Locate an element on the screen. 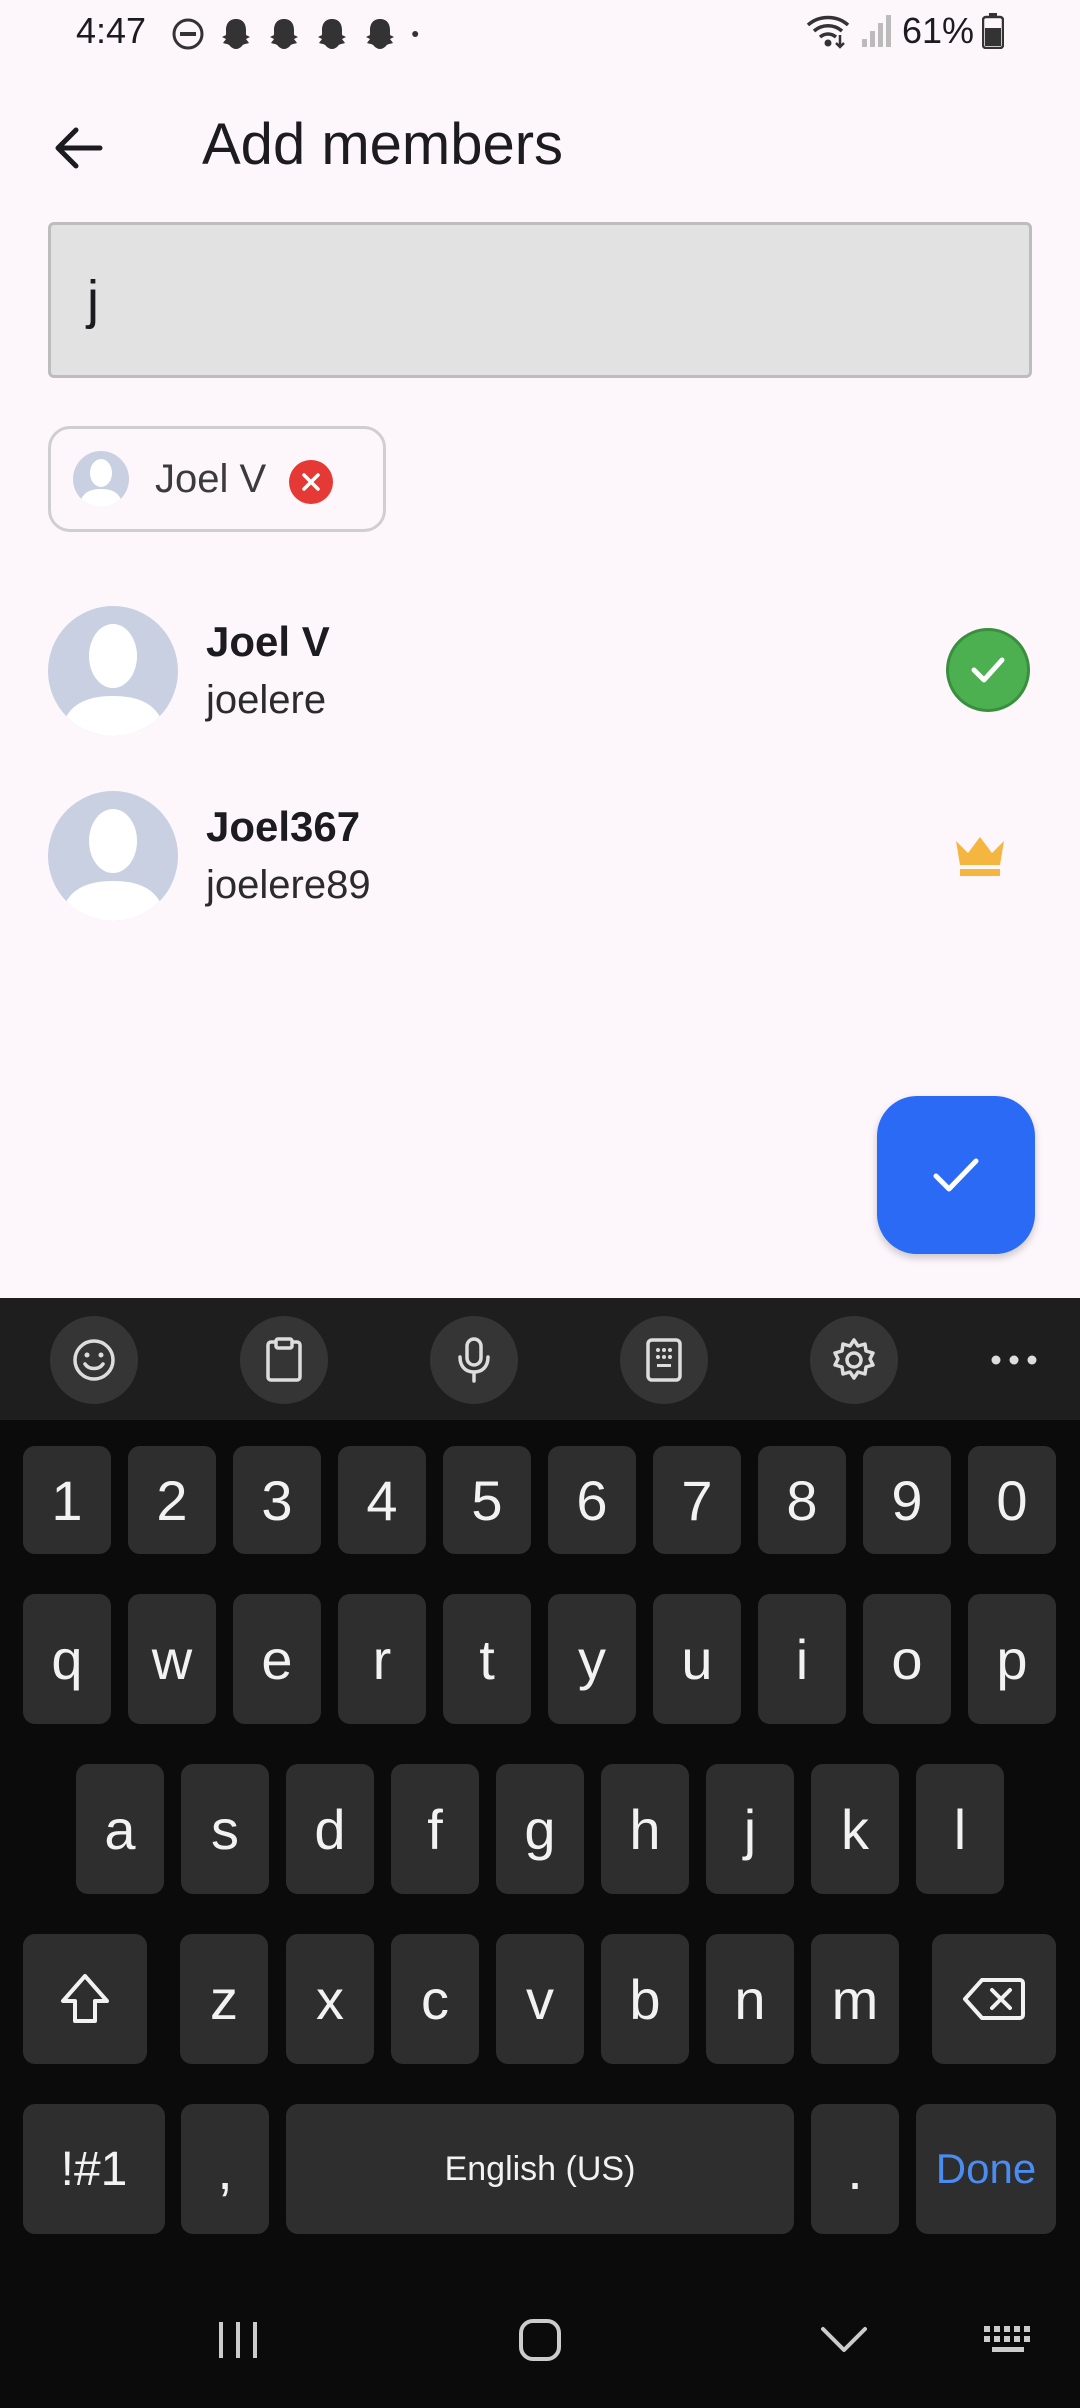  key-o: o is located at coordinates (907, 1659).